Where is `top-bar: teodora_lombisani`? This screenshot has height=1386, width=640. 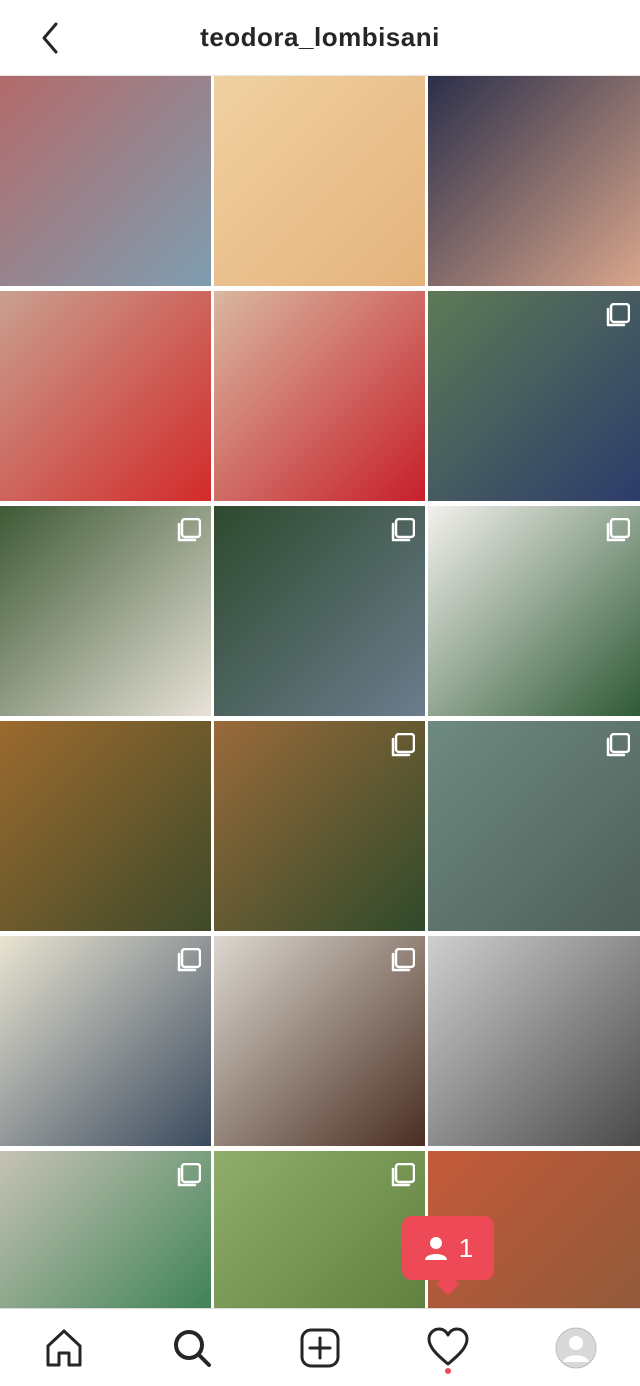 top-bar: teodora_lombisani is located at coordinates (320, 38).